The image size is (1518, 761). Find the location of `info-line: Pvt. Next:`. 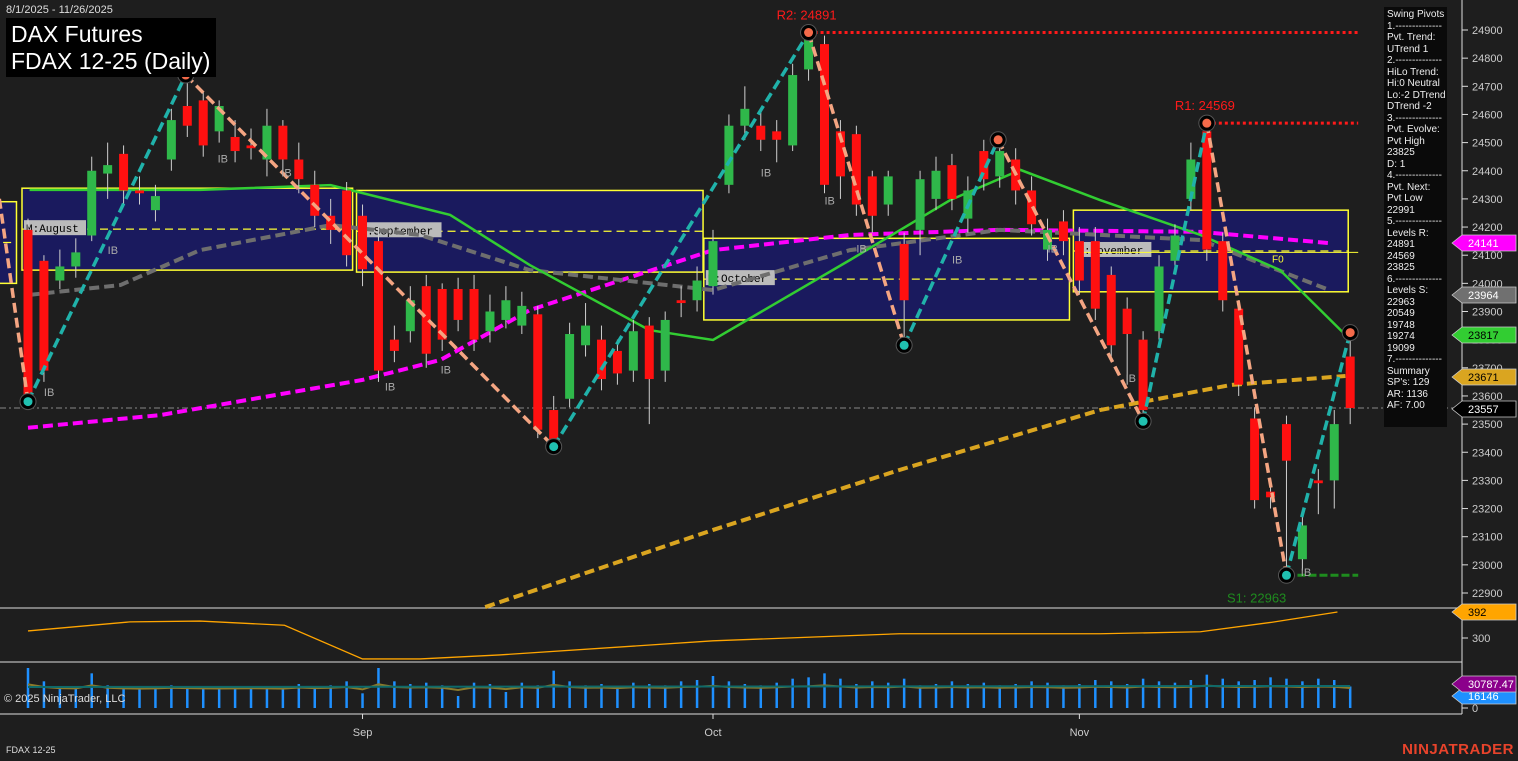

info-line: Pvt. Next: is located at coordinates (1409, 187).